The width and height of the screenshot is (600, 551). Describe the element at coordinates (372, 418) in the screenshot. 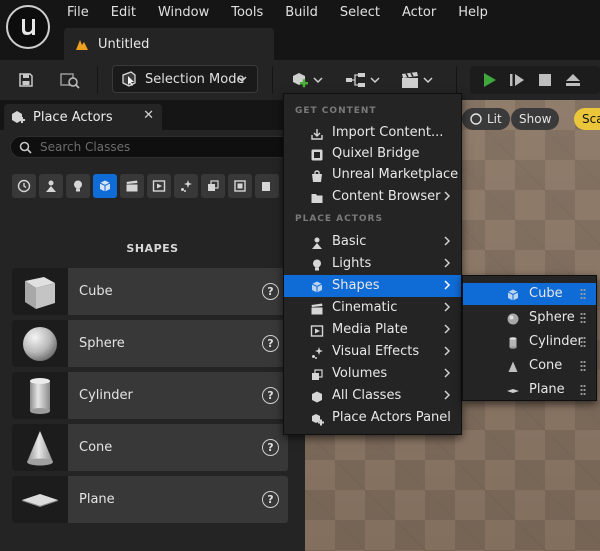

I see `menu-place-actors-panel: Place Actors Panel` at that location.